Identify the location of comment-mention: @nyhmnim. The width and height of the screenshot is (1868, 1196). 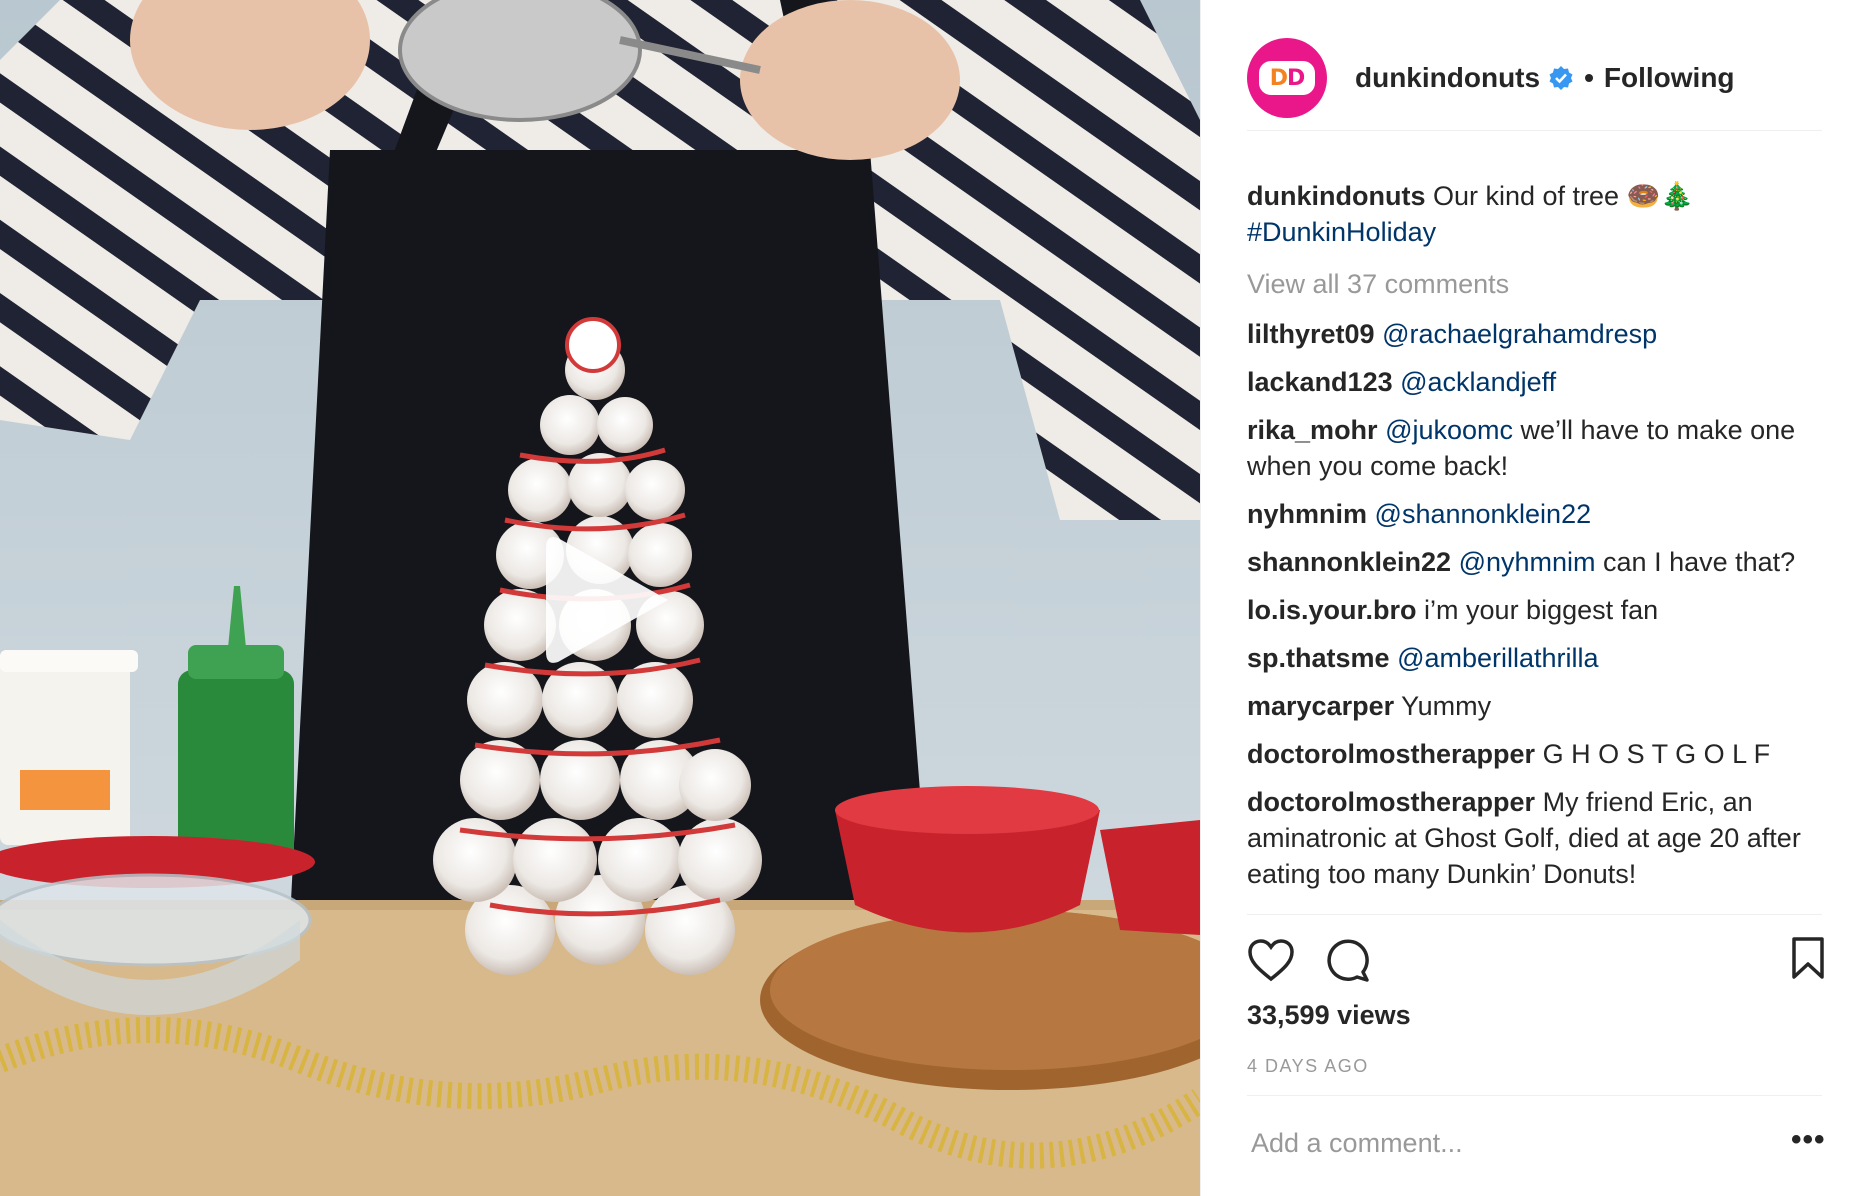
(1527, 562).